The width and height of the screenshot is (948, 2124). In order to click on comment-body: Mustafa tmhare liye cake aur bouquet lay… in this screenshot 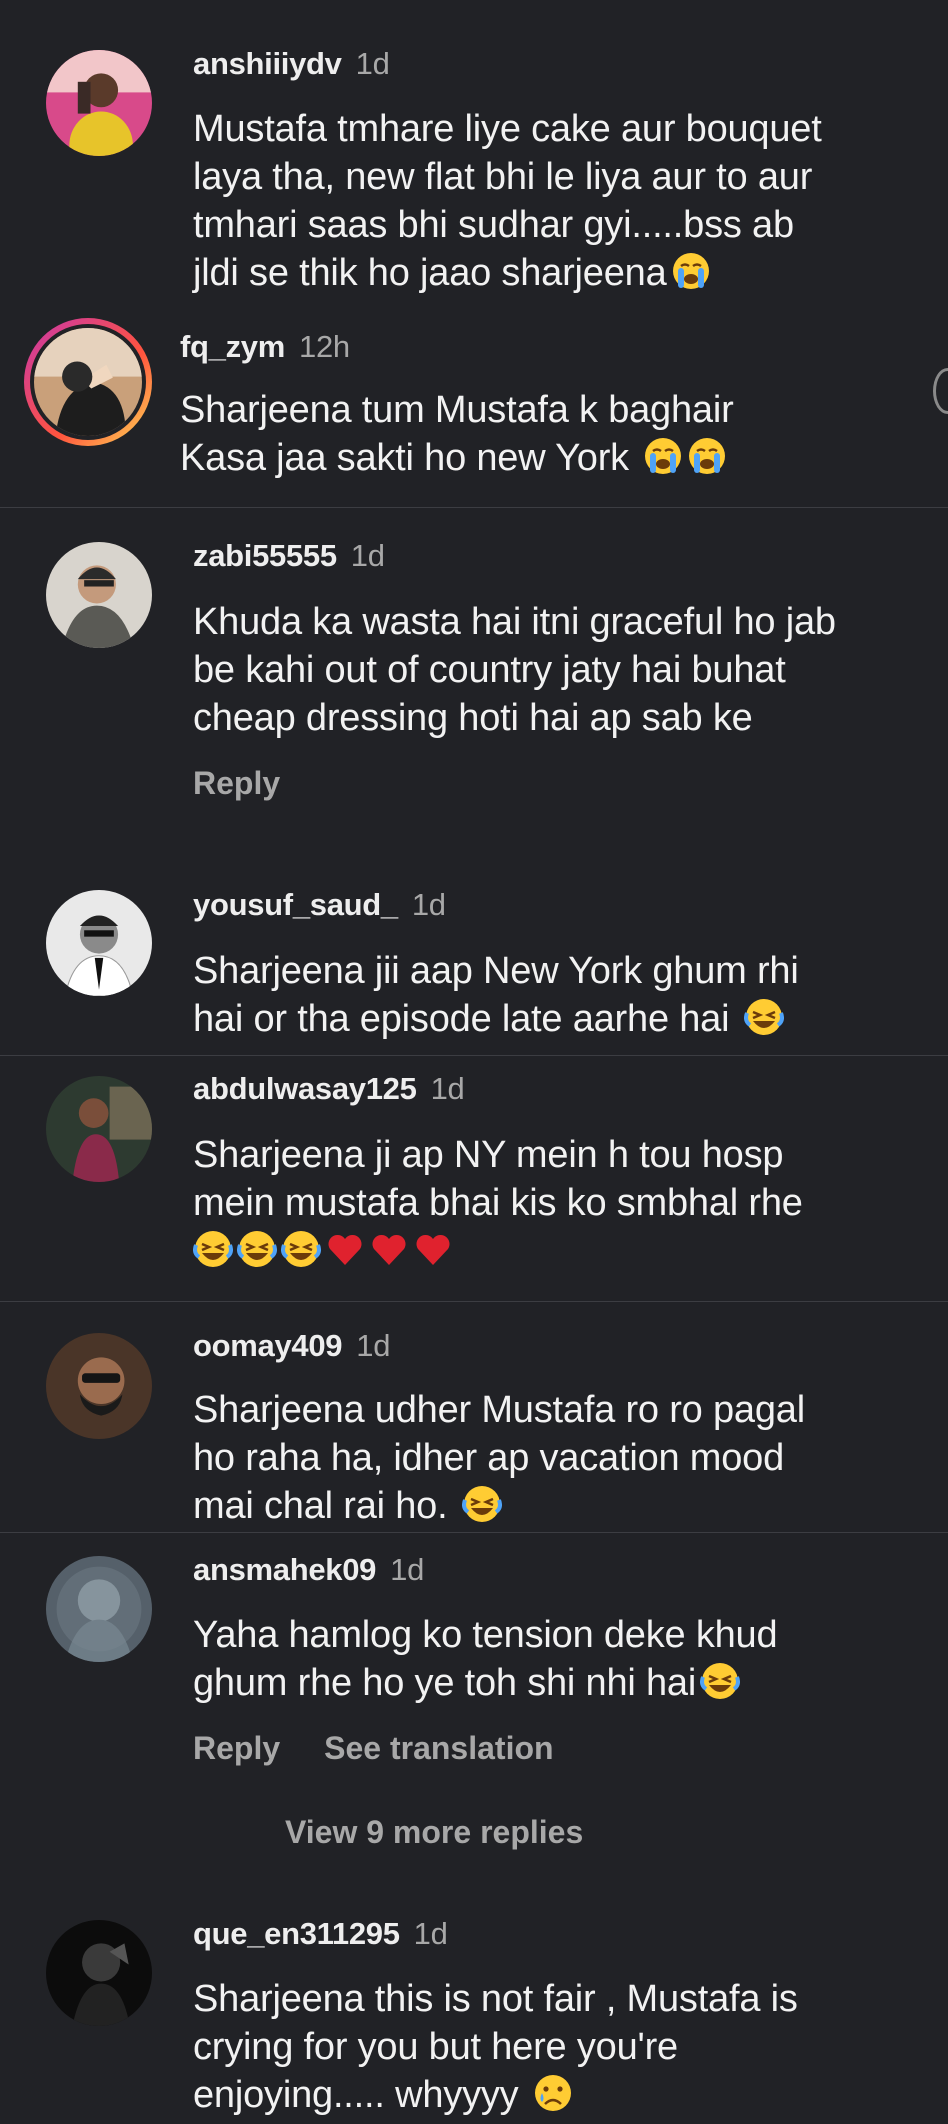, I will do `click(507, 201)`.